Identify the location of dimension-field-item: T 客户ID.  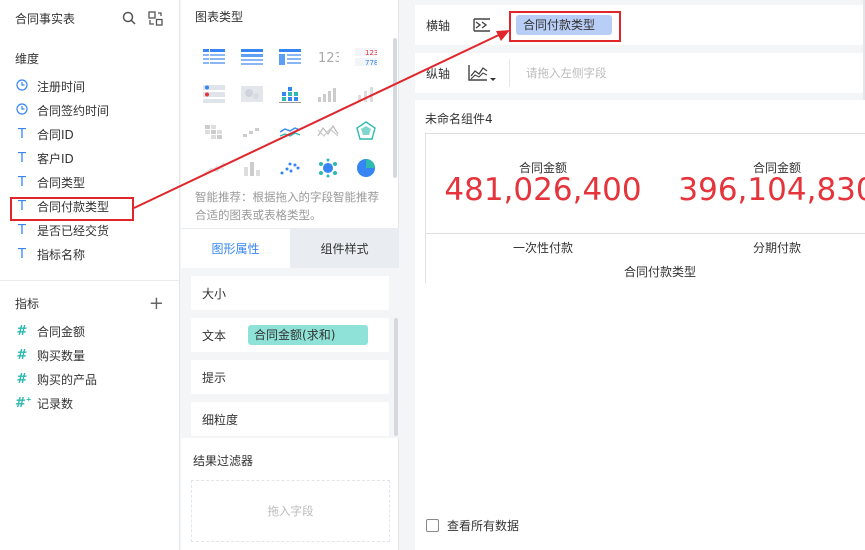
(89, 158).